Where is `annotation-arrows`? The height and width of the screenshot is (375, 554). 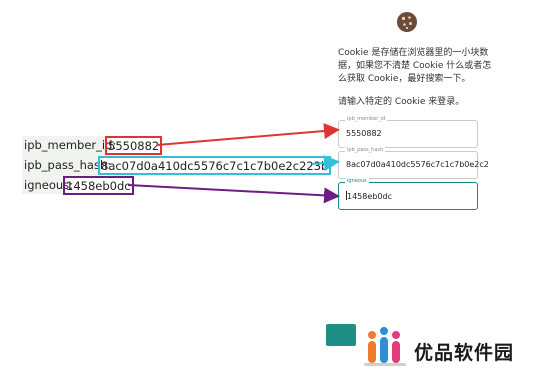 annotation-arrows is located at coordinates (233, 163).